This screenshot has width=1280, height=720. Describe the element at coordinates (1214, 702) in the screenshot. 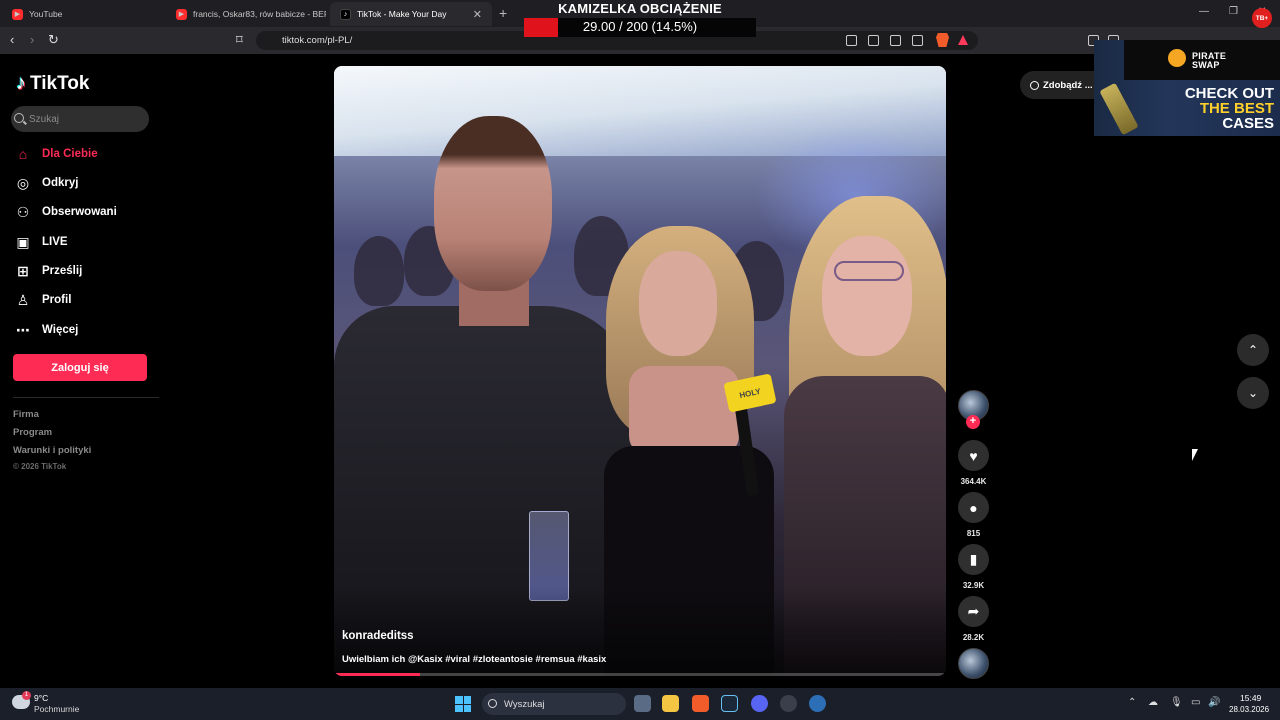

I see `volume-icon: 🔊` at that location.